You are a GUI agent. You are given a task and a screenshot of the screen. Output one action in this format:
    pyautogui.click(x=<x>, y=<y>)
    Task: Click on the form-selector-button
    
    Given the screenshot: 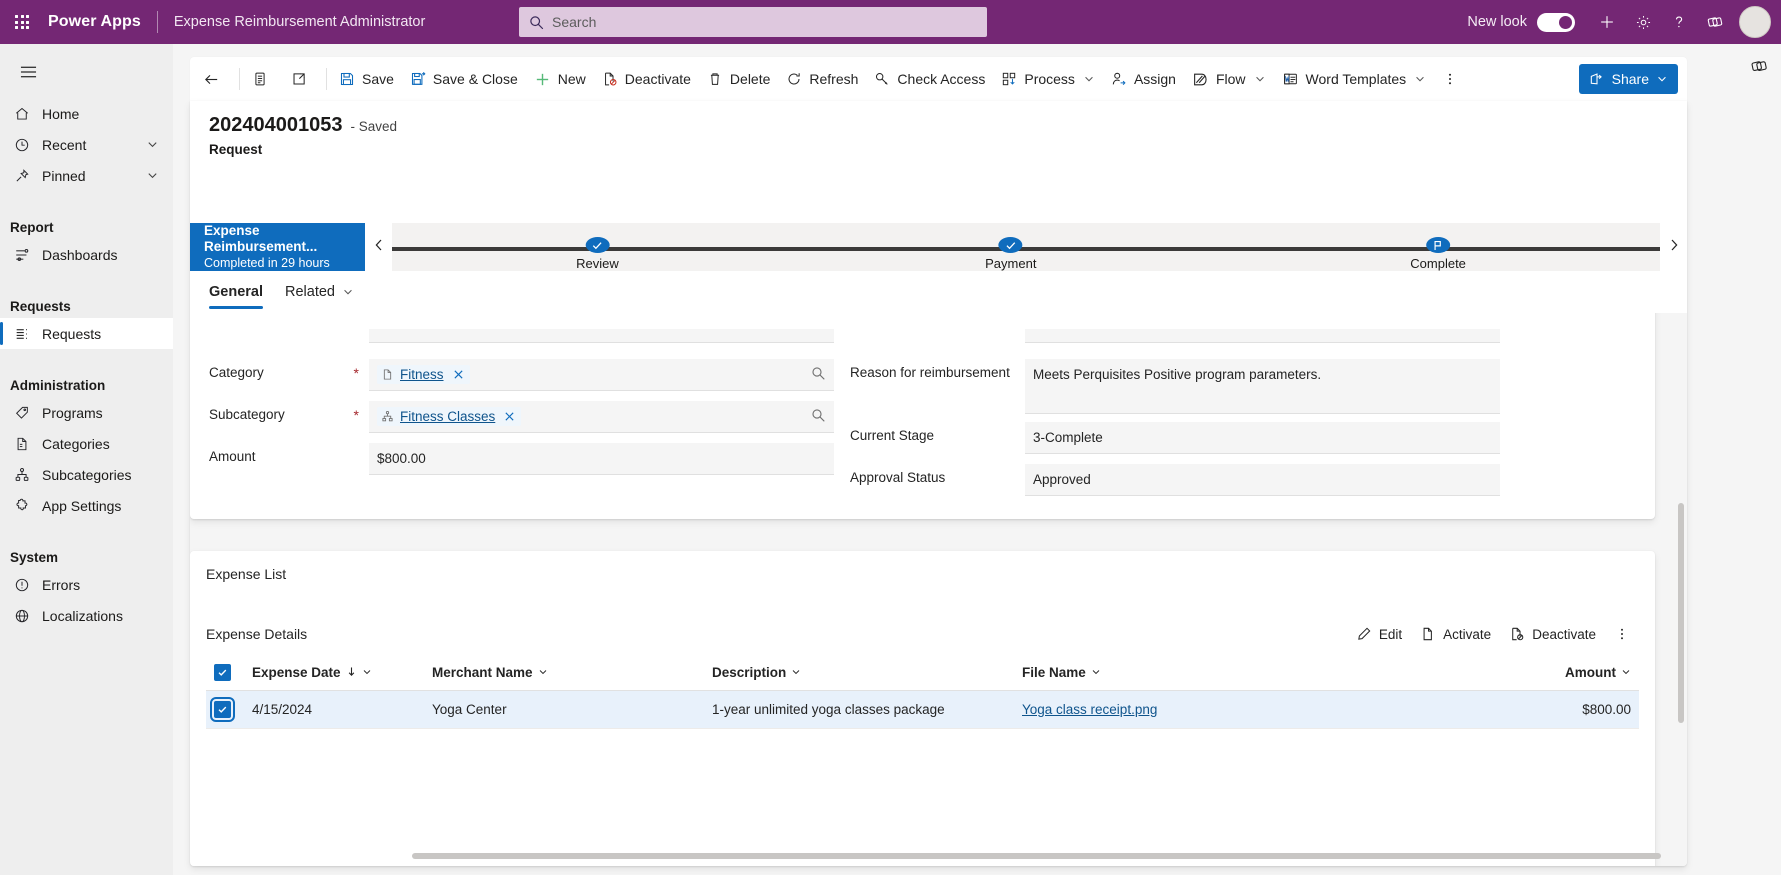 What is the action you would take?
    pyautogui.click(x=263, y=79)
    